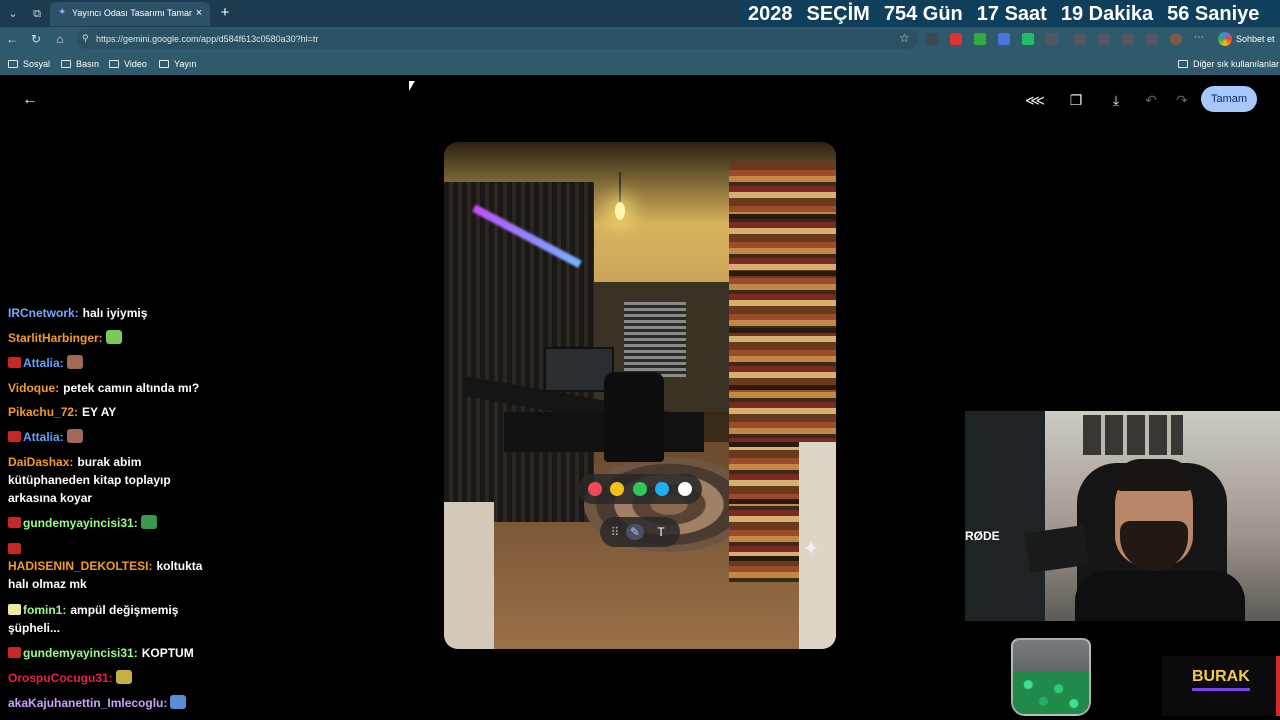 The image size is (1280, 720). Describe the element at coordinates (469, 575) in the screenshot. I see `room-door-left` at that location.